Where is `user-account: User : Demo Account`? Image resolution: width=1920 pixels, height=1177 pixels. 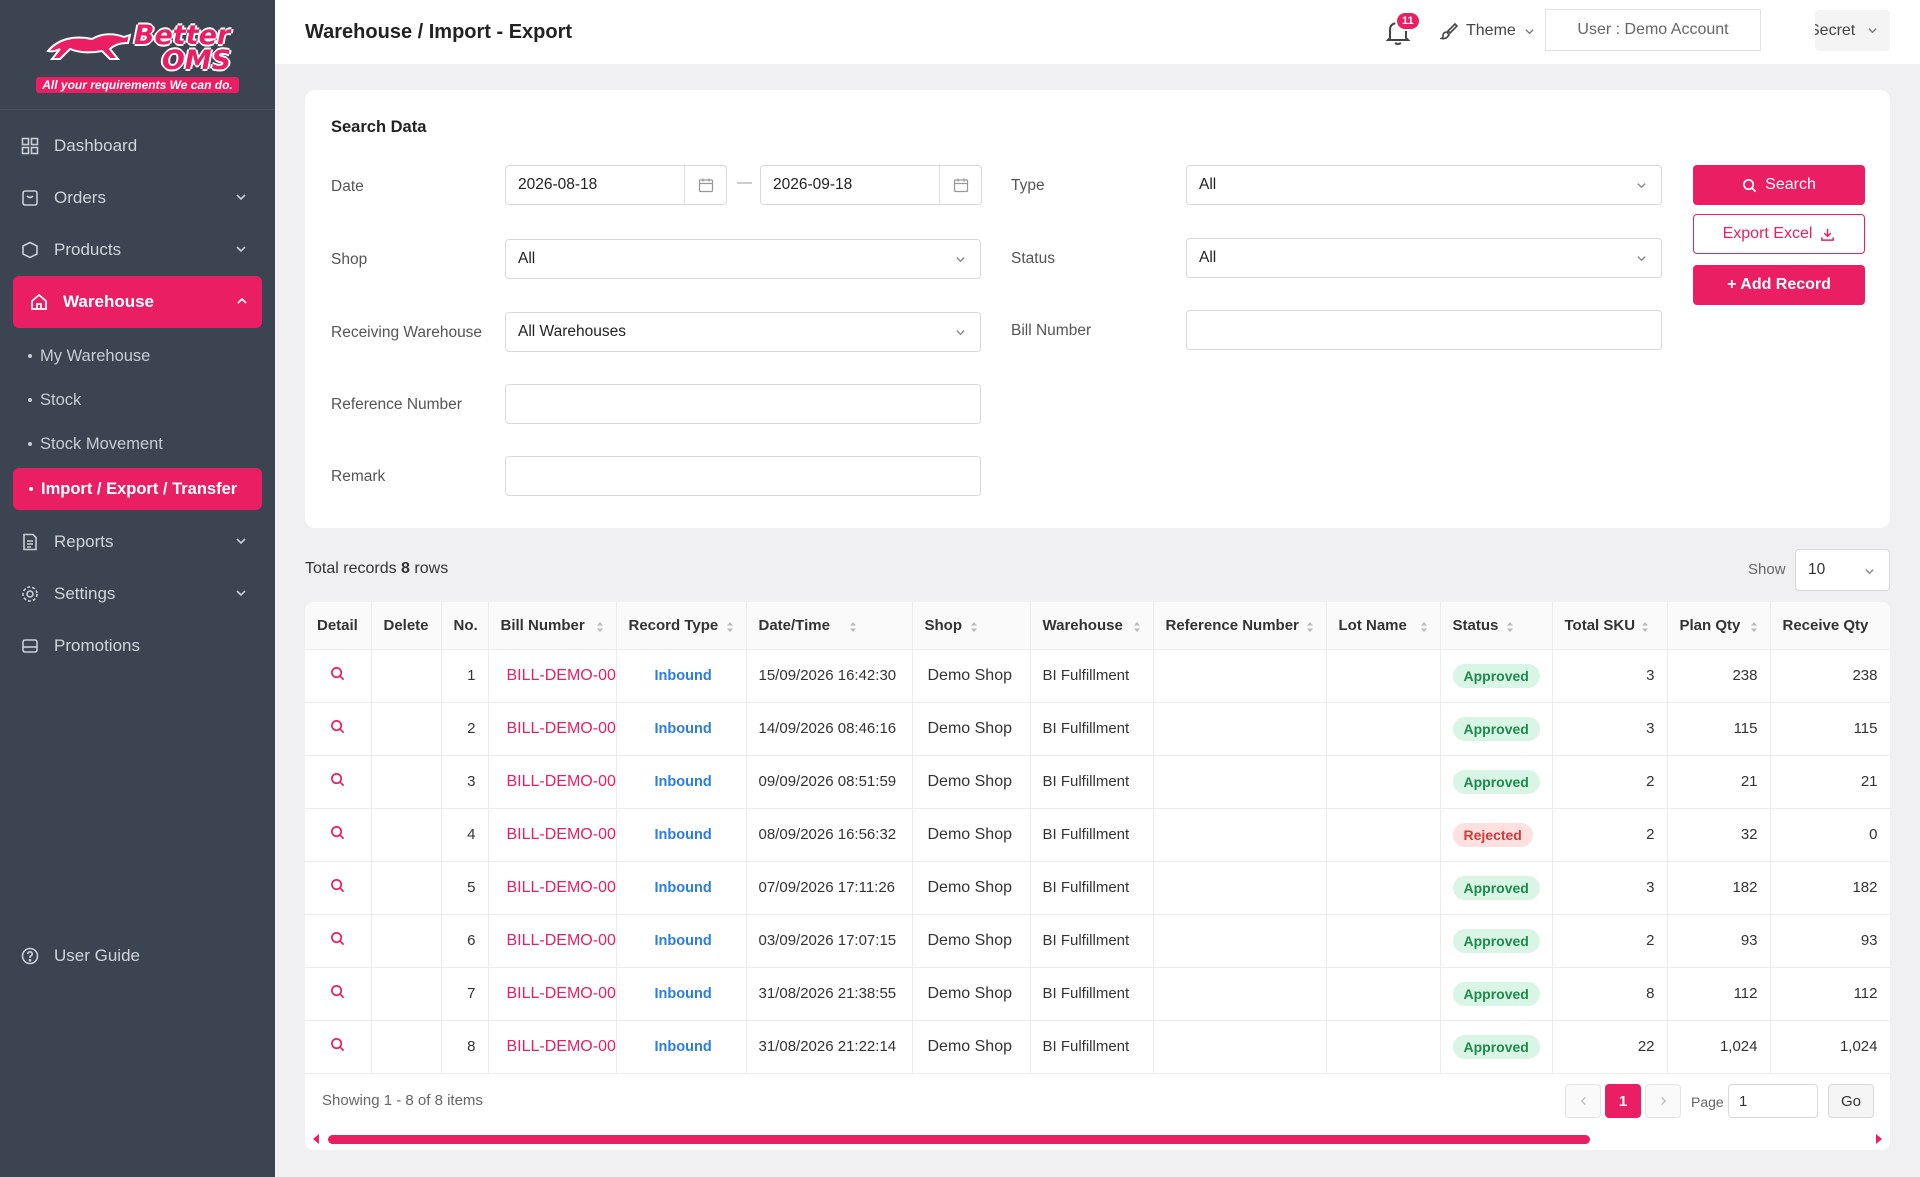
user-account: User : Demo Account is located at coordinates (1653, 30).